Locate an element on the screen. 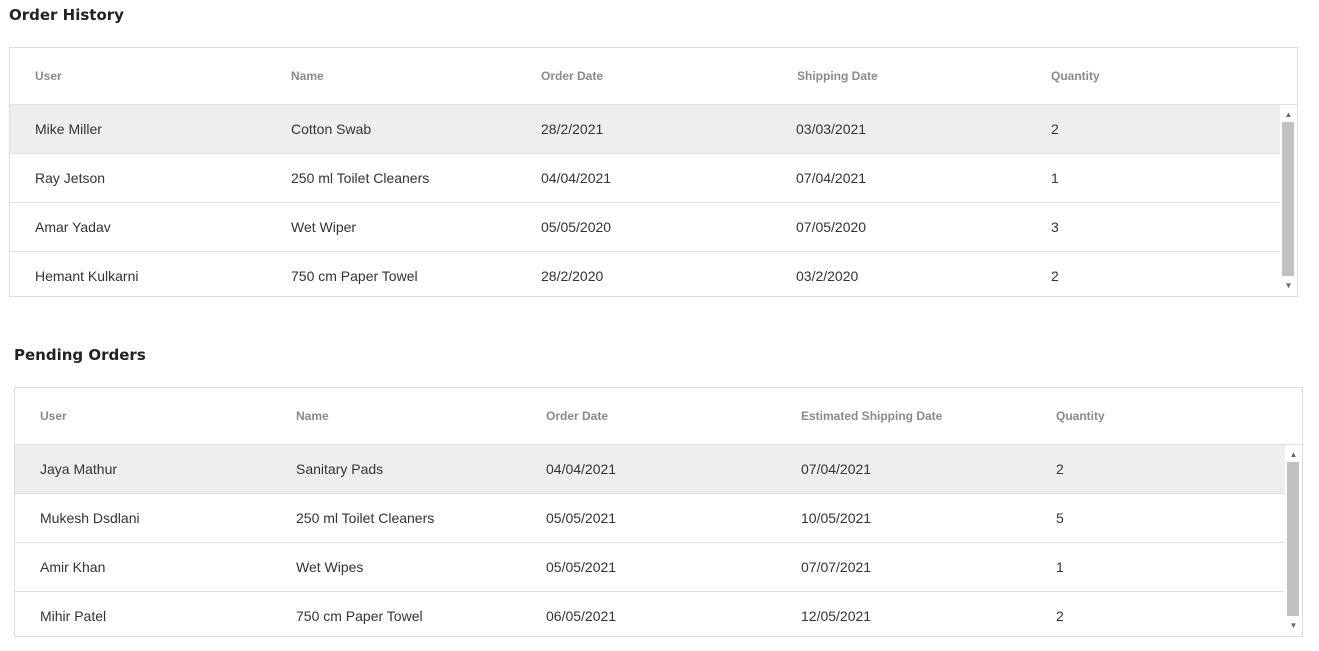 The height and width of the screenshot is (651, 1319). cell-order-date: 05/05/2020 is located at coordinates (576, 227).